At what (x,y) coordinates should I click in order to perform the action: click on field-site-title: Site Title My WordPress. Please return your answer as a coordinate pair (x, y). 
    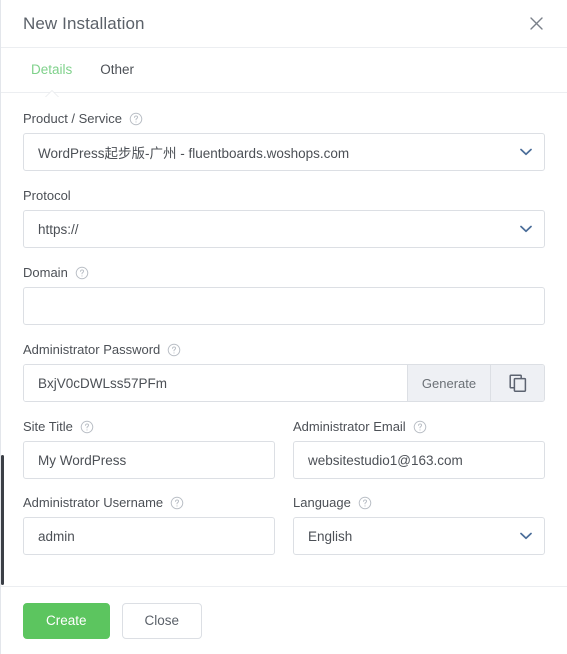
    Looking at the image, I should click on (149, 449).